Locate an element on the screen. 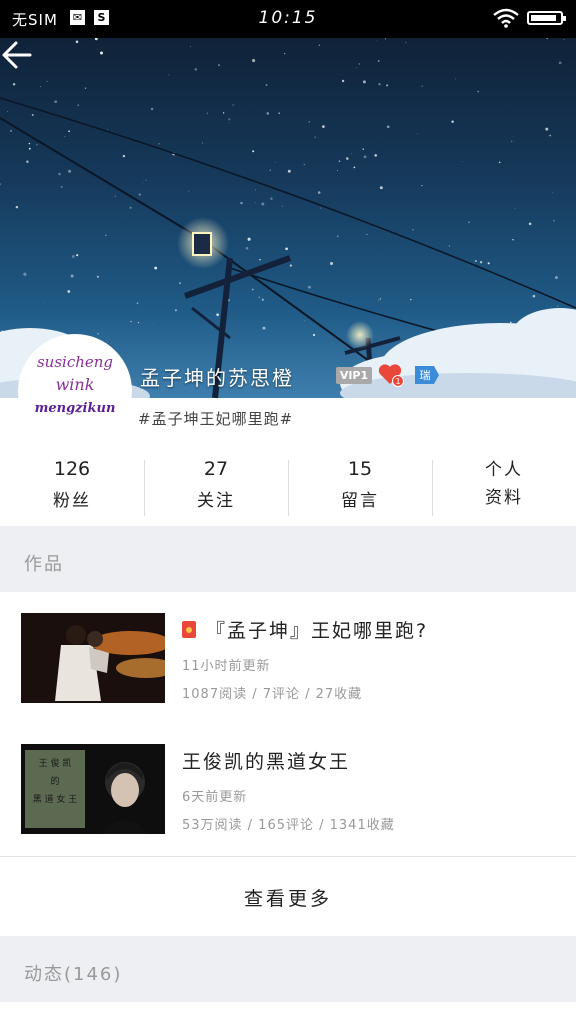 The height and width of the screenshot is (1024, 576). avatar: susicheng wink mengzikun is located at coordinates (75, 391).